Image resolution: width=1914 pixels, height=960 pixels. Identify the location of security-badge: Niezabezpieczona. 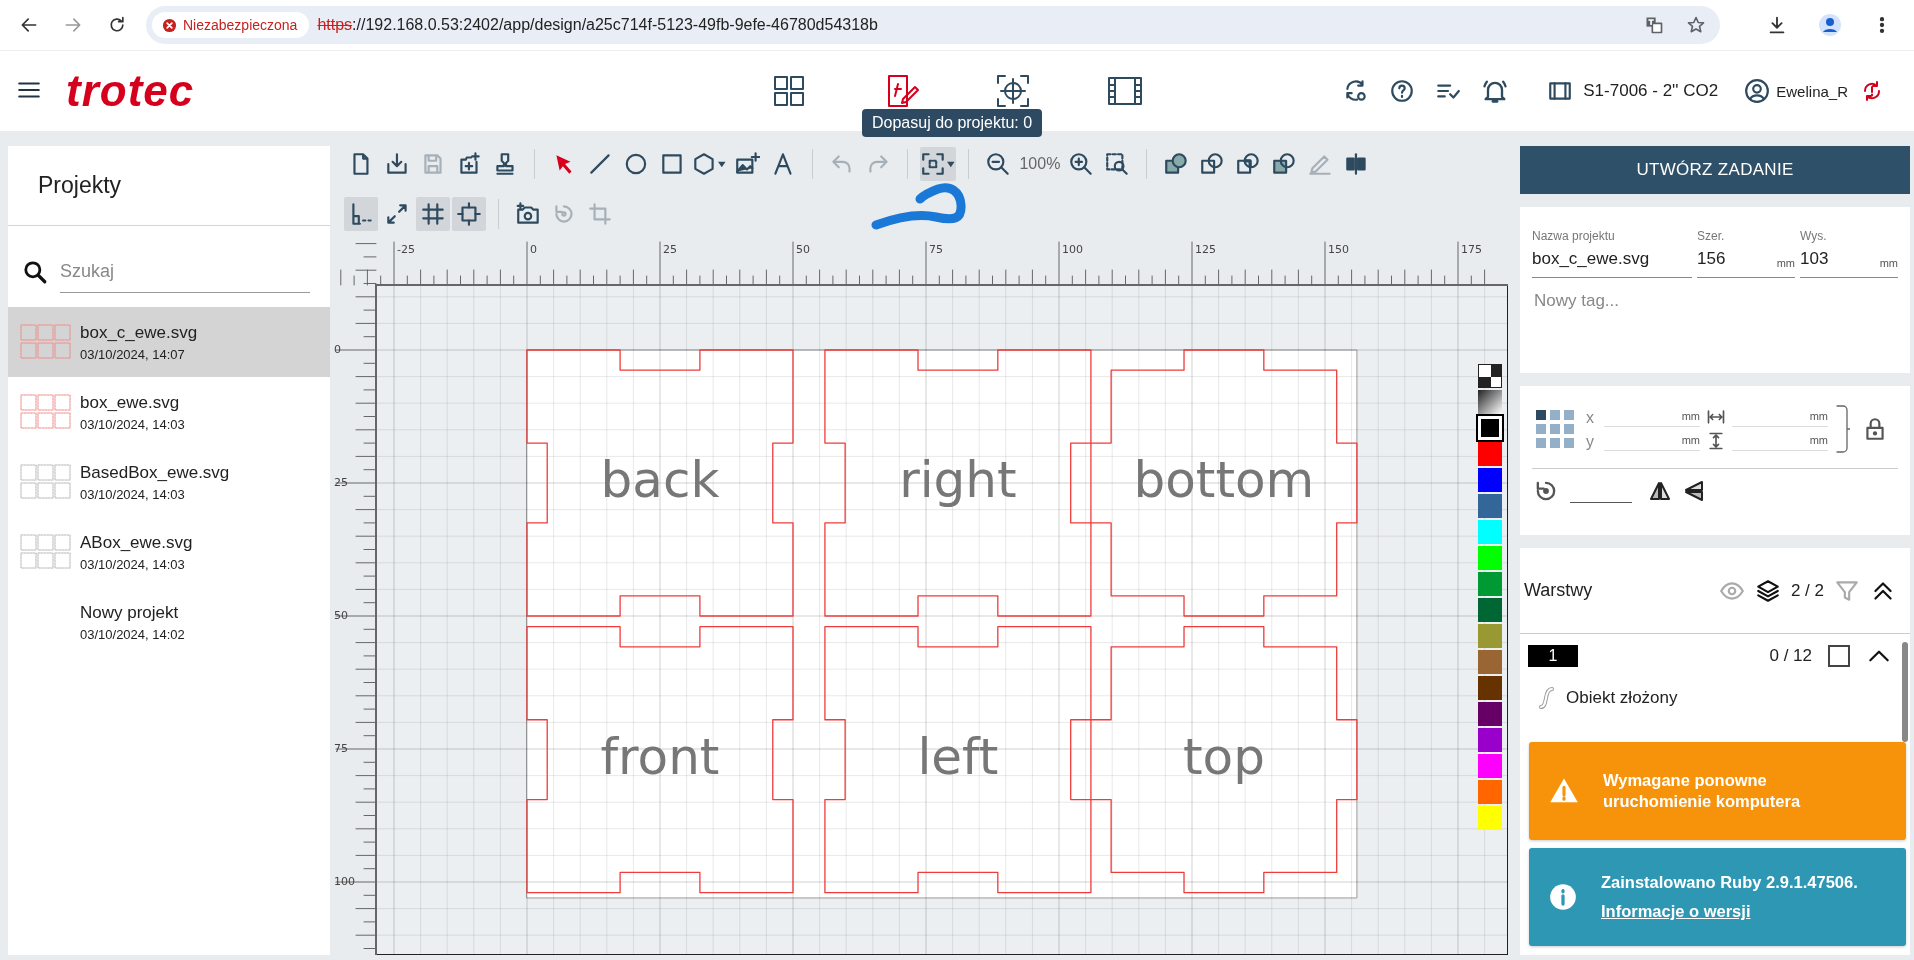
(231, 25).